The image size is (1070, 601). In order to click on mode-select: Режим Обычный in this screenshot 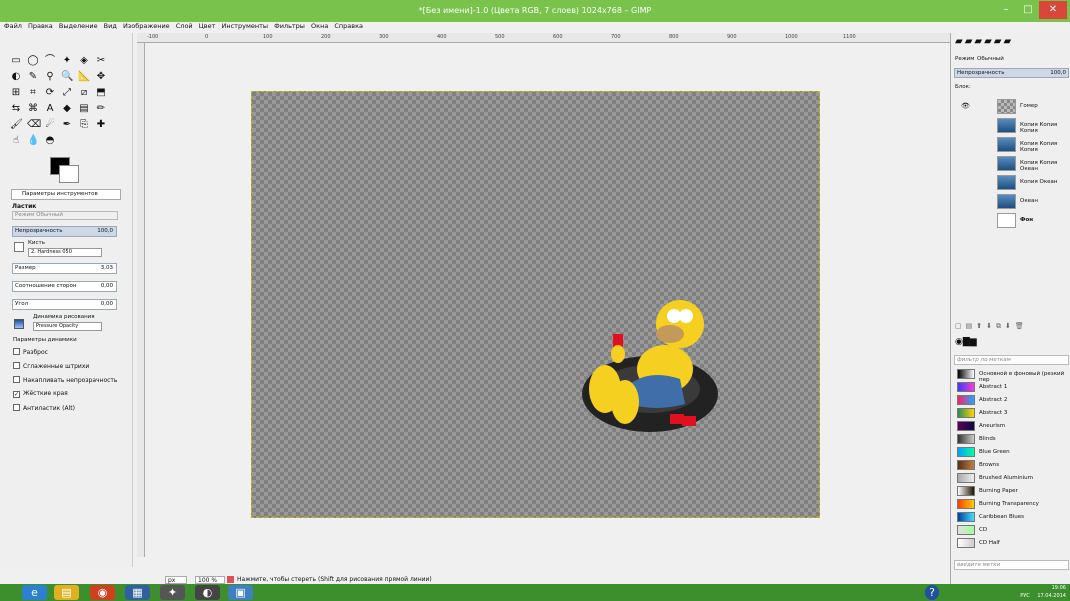, I will do `click(65, 215)`.